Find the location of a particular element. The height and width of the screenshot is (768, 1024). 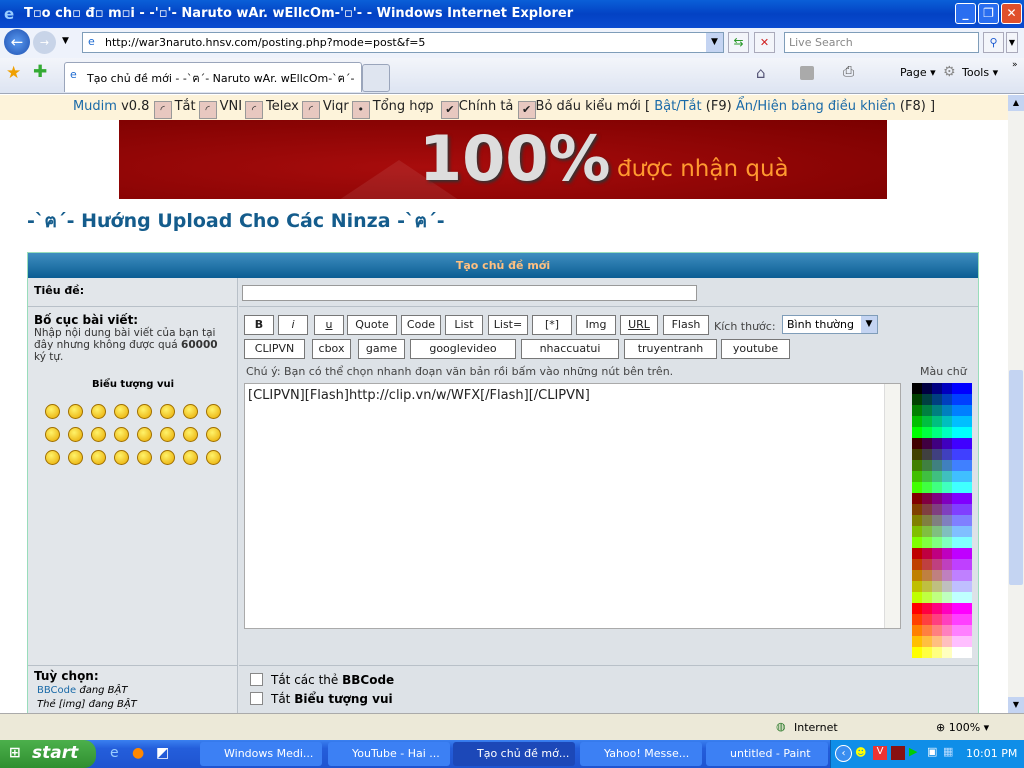

taskbar-button: untitled - Paint is located at coordinates (767, 754).